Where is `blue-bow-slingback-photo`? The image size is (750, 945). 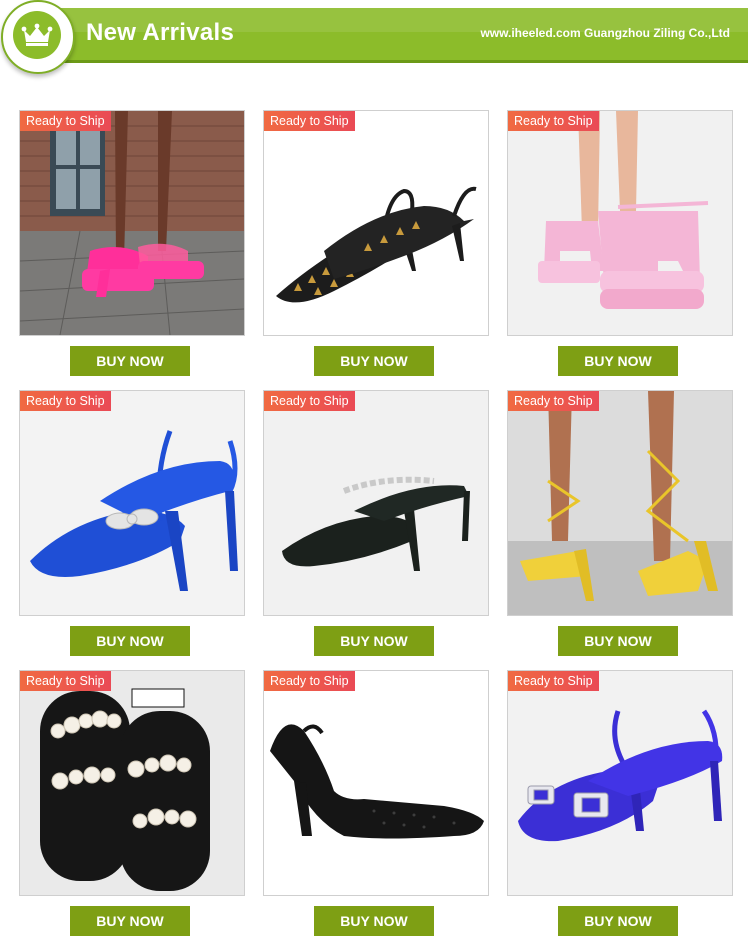
blue-bow-slingback-photo is located at coordinates (132, 503).